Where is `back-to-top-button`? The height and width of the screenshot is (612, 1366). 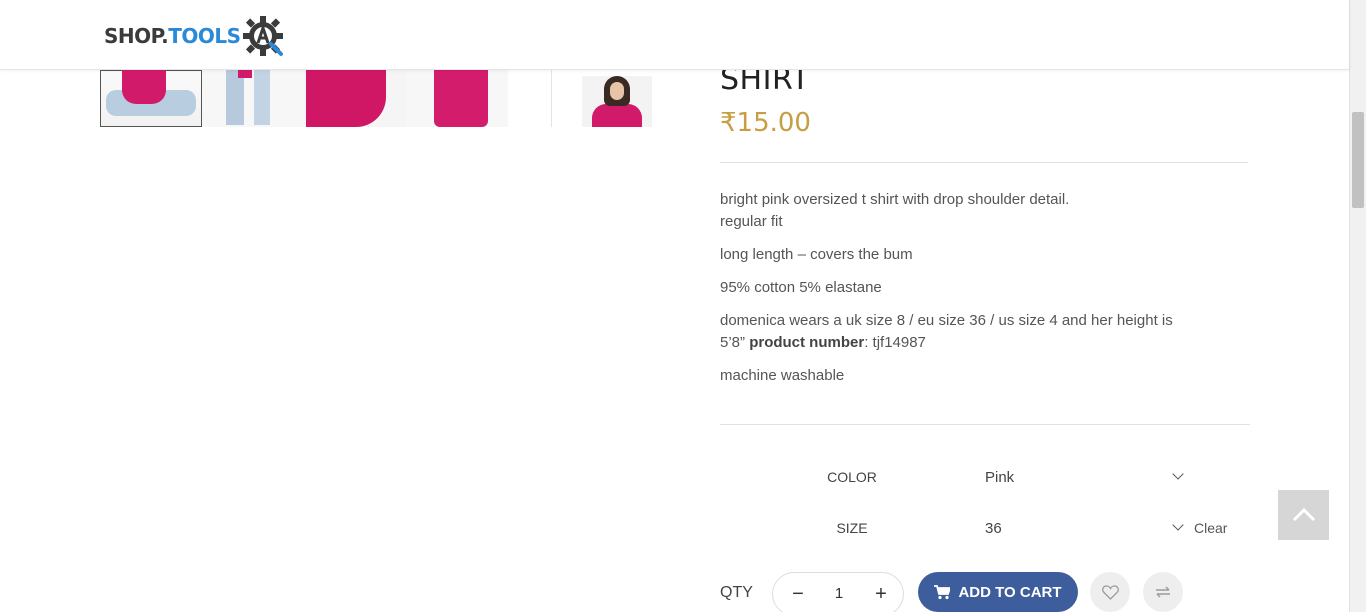
back-to-top-button is located at coordinates (1303, 515).